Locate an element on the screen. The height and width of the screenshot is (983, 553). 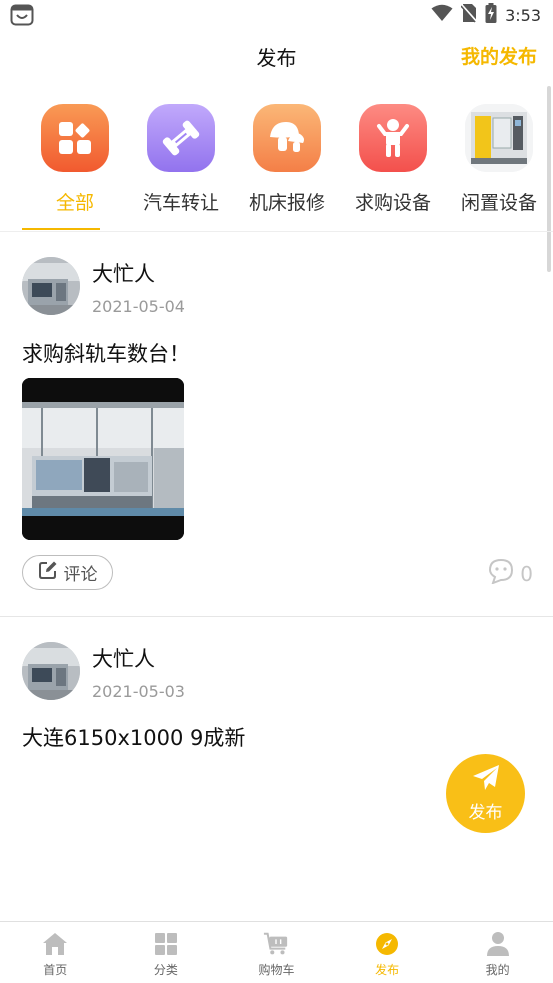
category-tabs: 全部 汽车转让 机床报修 求购设备 闲置设备 is located at coordinates (276, 166).